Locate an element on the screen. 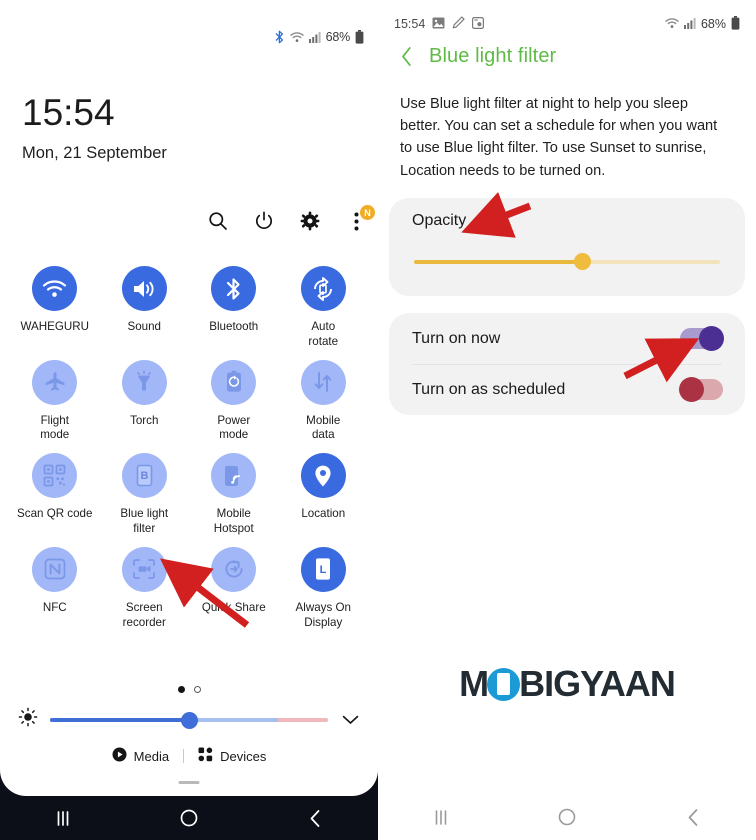 This screenshot has width=756, height=840. tile-mobile-data: Mobile data is located at coordinates (324, 401).